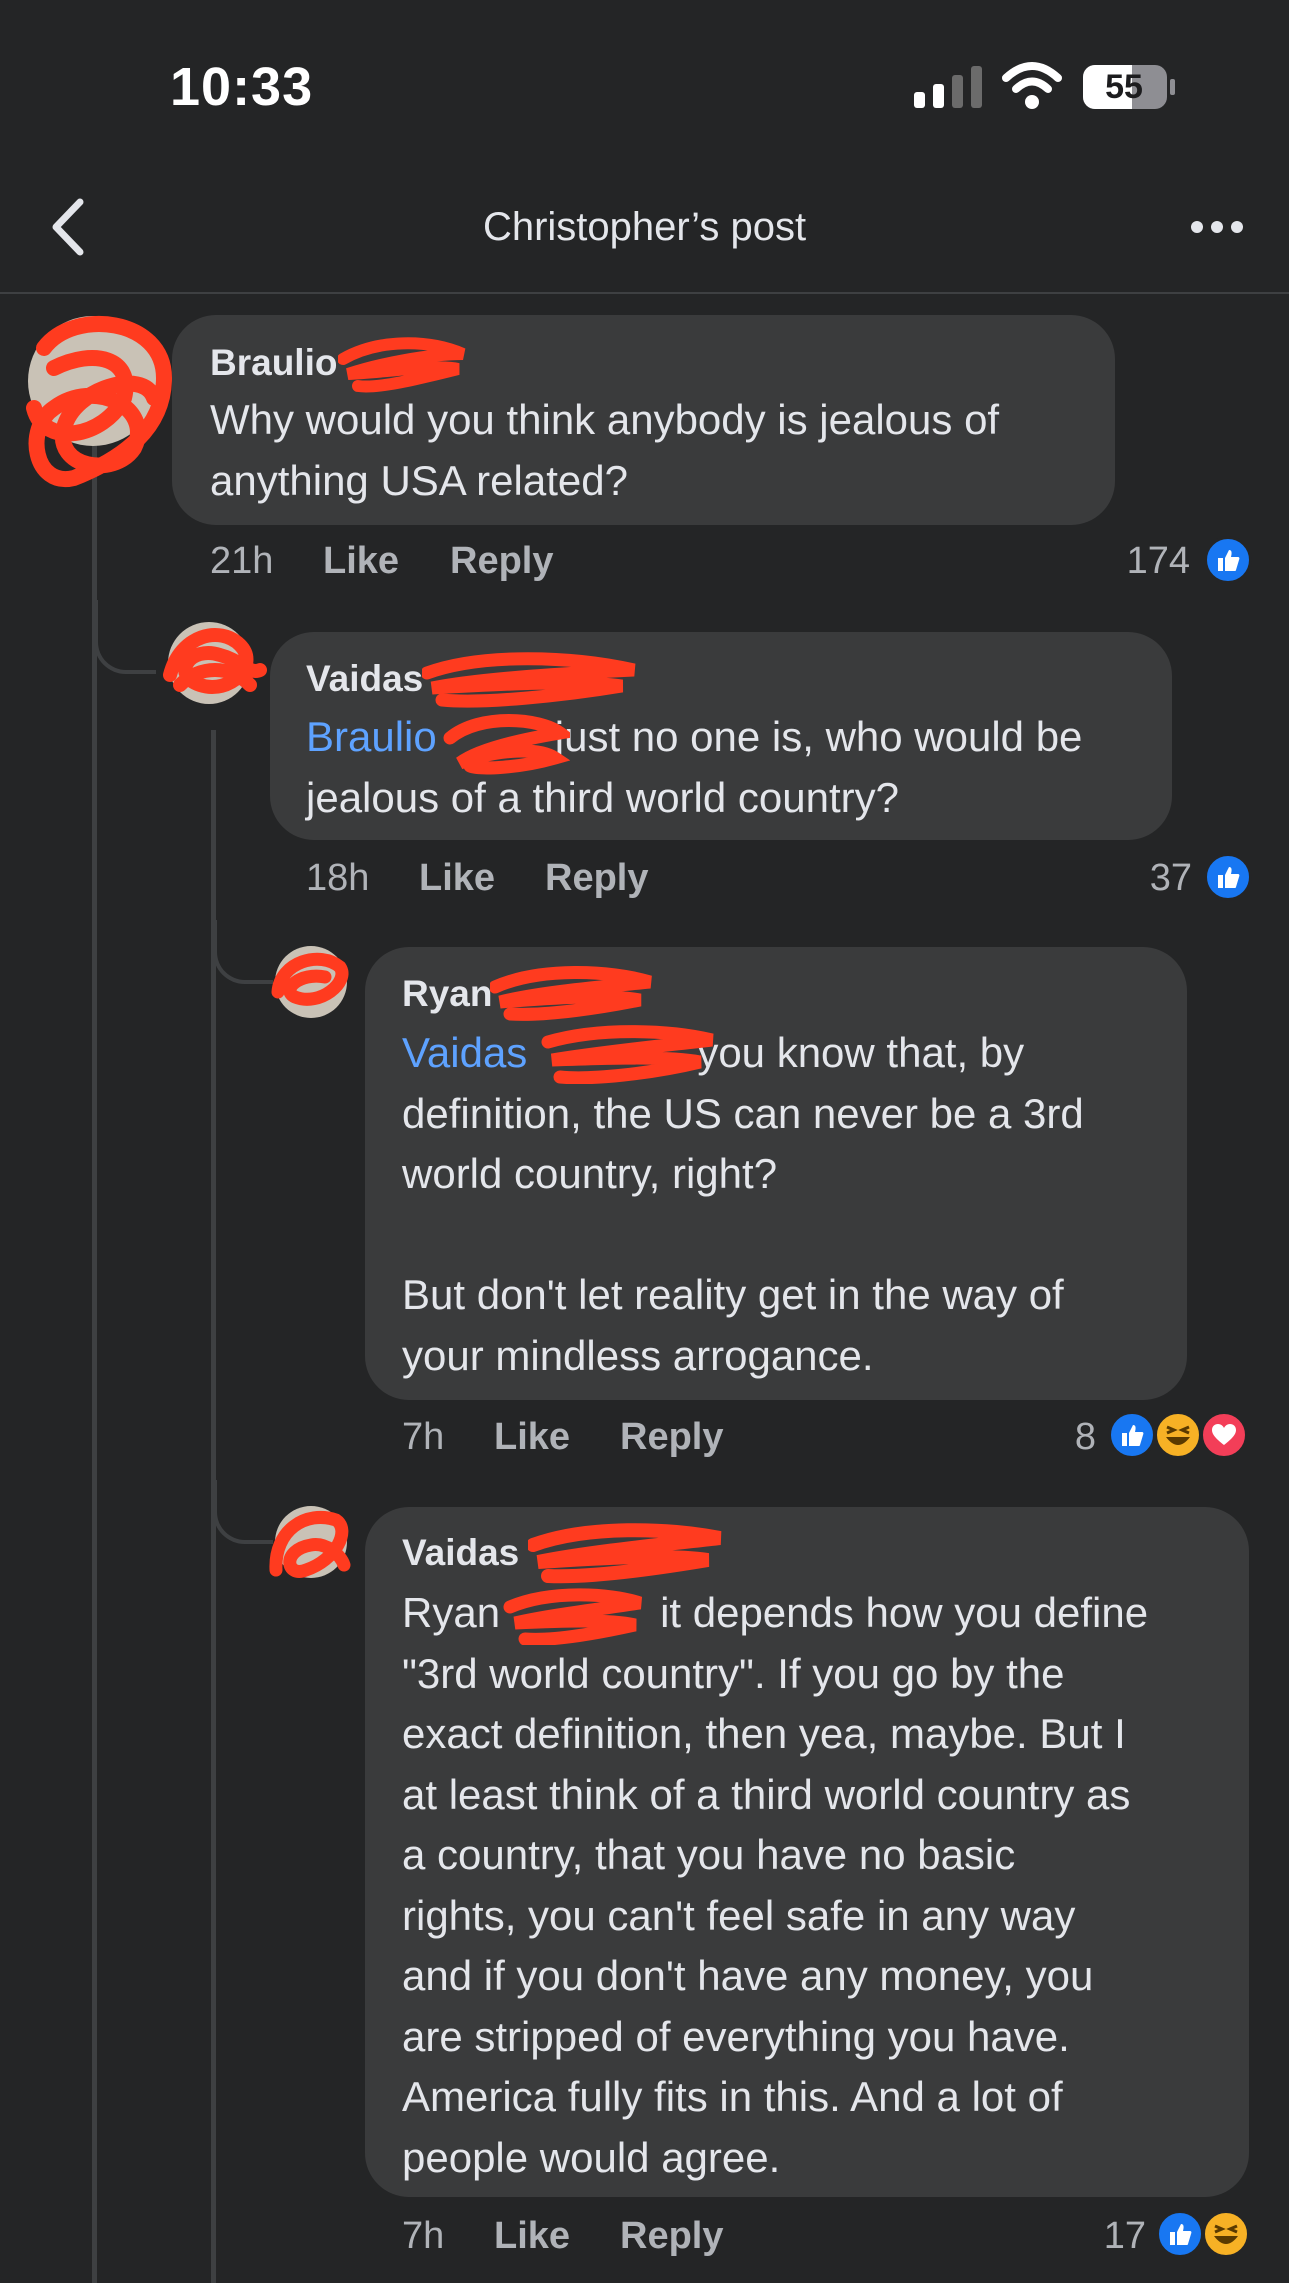 The width and height of the screenshot is (1289, 2283). Describe the element at coordinates (1224, 1435) in the screenshot. I see `love-icon` at that location.